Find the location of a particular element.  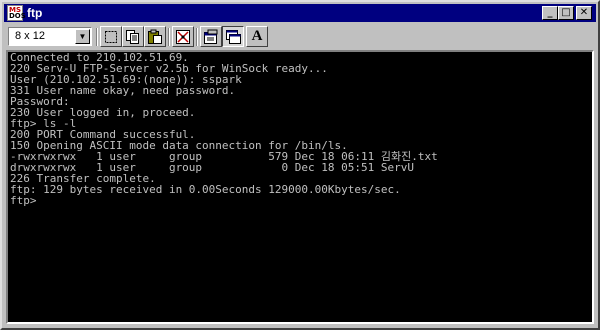

paste-button is located at coordinates (155, 36).